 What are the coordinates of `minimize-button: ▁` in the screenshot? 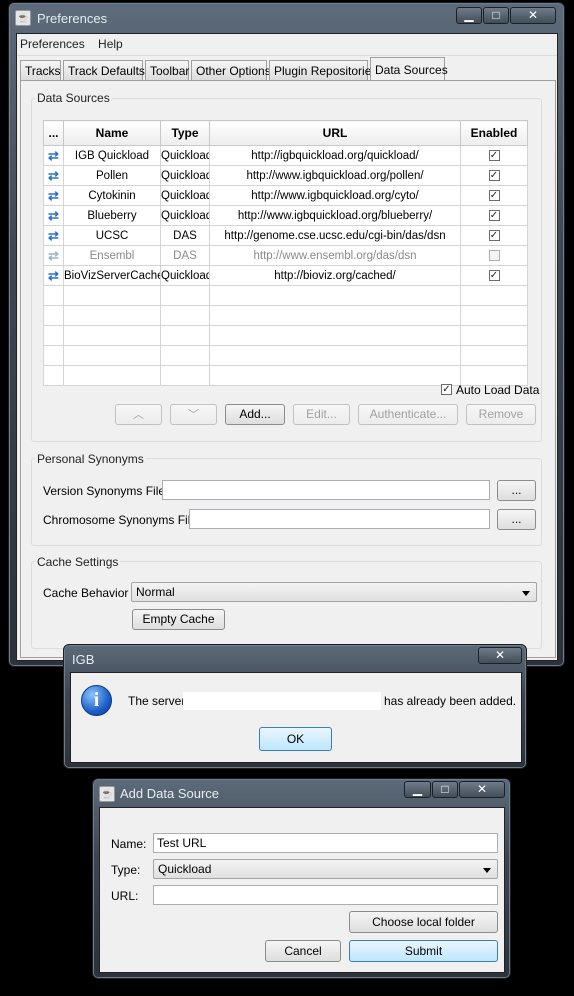 It's located at (469, 15).